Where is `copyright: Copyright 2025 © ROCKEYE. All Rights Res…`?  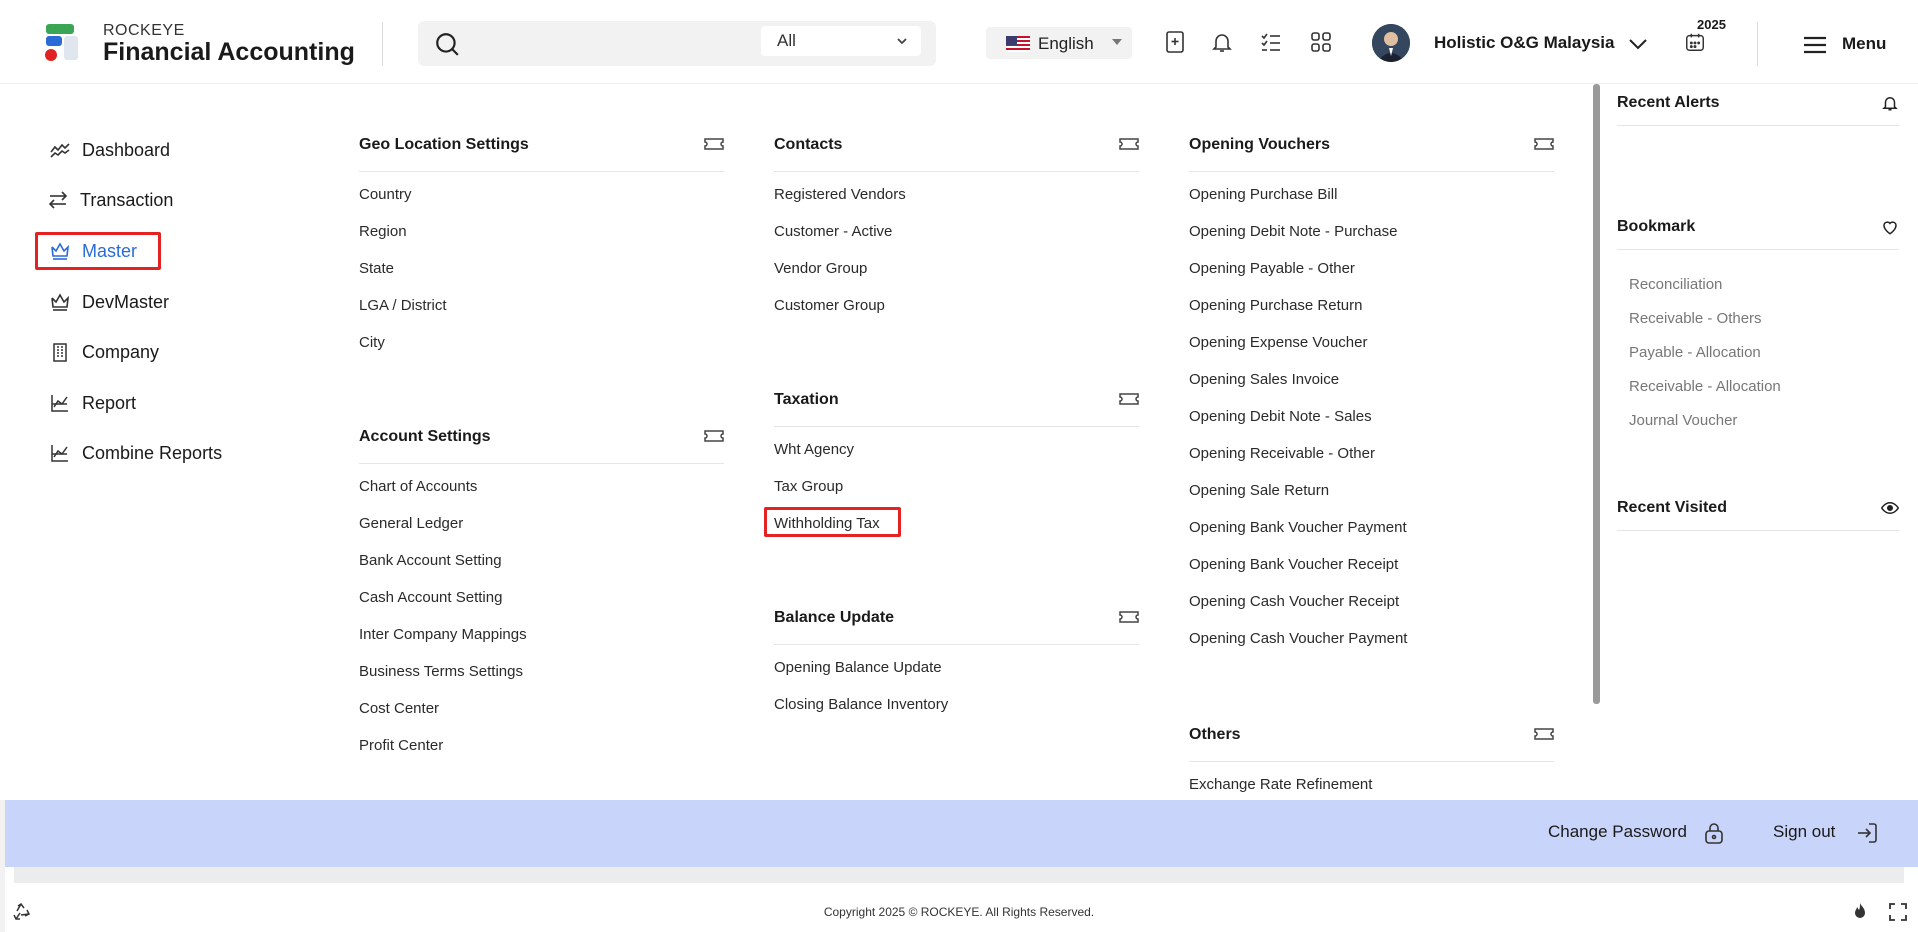 copyright: Copyright 2025 © ROCKEYE. All Rights Res… is located at coordinates (959, 912).